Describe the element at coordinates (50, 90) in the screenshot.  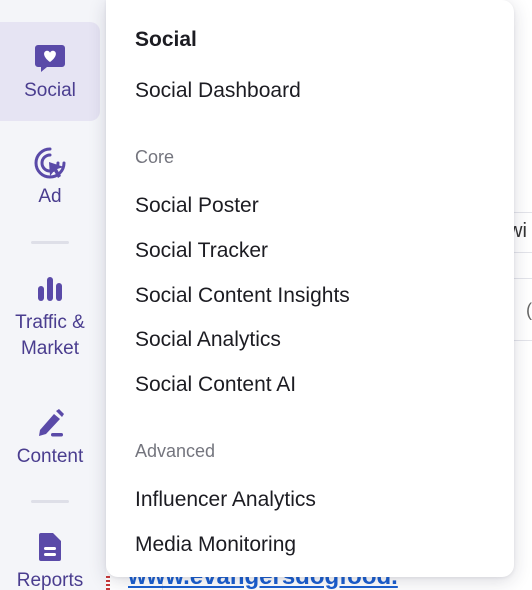
I see `rail-item-label: Social` at that location.